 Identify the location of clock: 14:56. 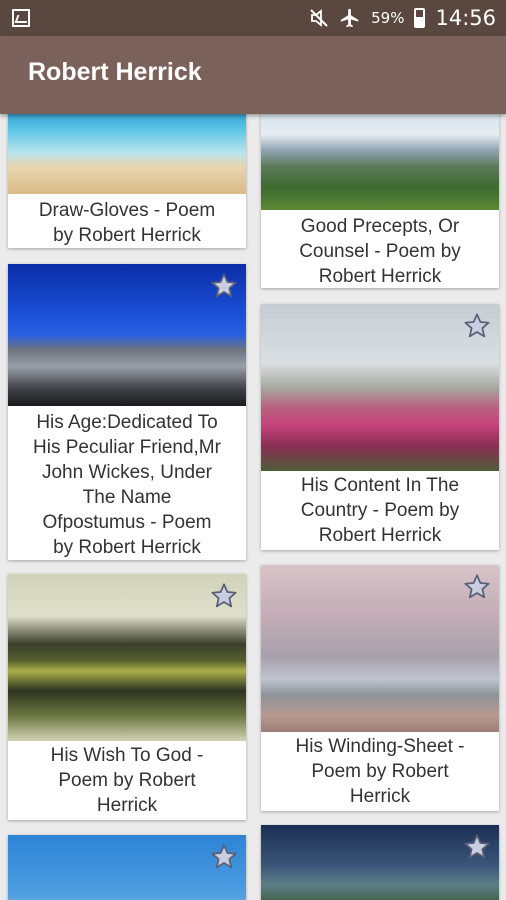
(465, 18).